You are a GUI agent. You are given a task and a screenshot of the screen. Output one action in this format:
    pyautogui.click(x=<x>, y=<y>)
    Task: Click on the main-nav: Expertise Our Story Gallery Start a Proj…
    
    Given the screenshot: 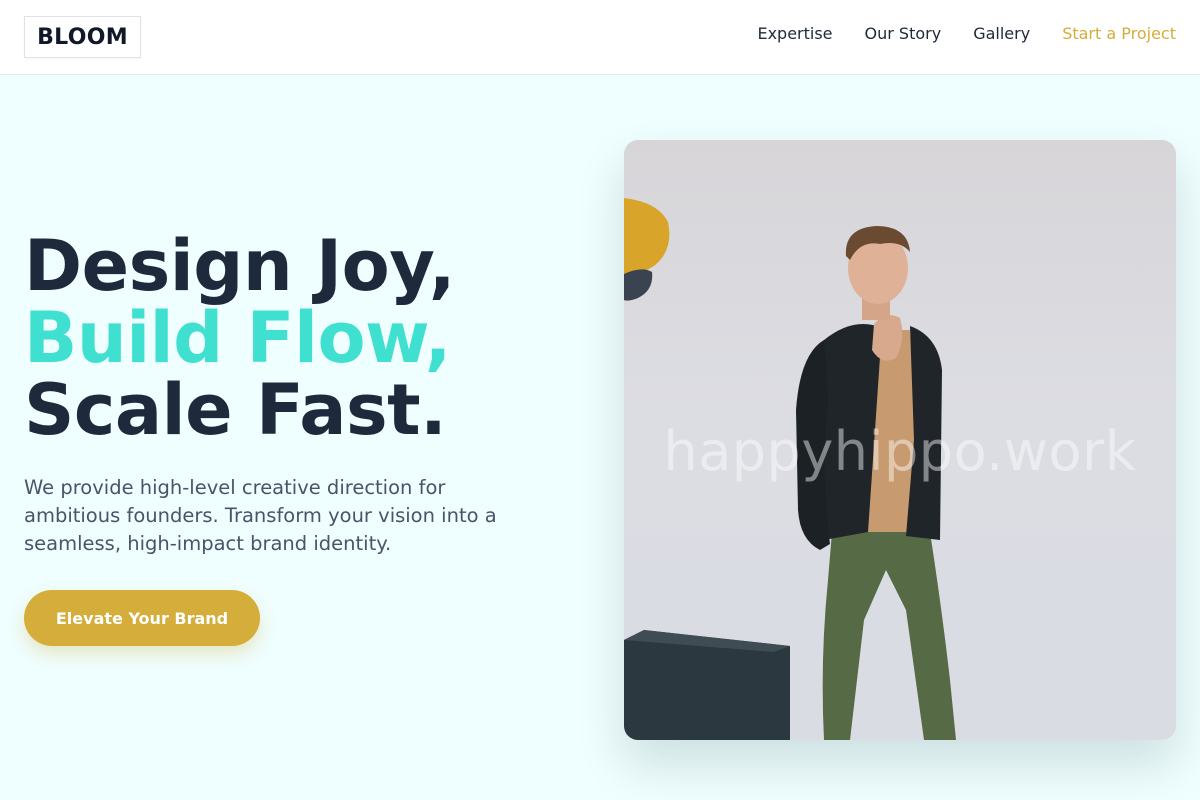 What is the action you would take?
    pyautogui.click(x=966, y=34)
    